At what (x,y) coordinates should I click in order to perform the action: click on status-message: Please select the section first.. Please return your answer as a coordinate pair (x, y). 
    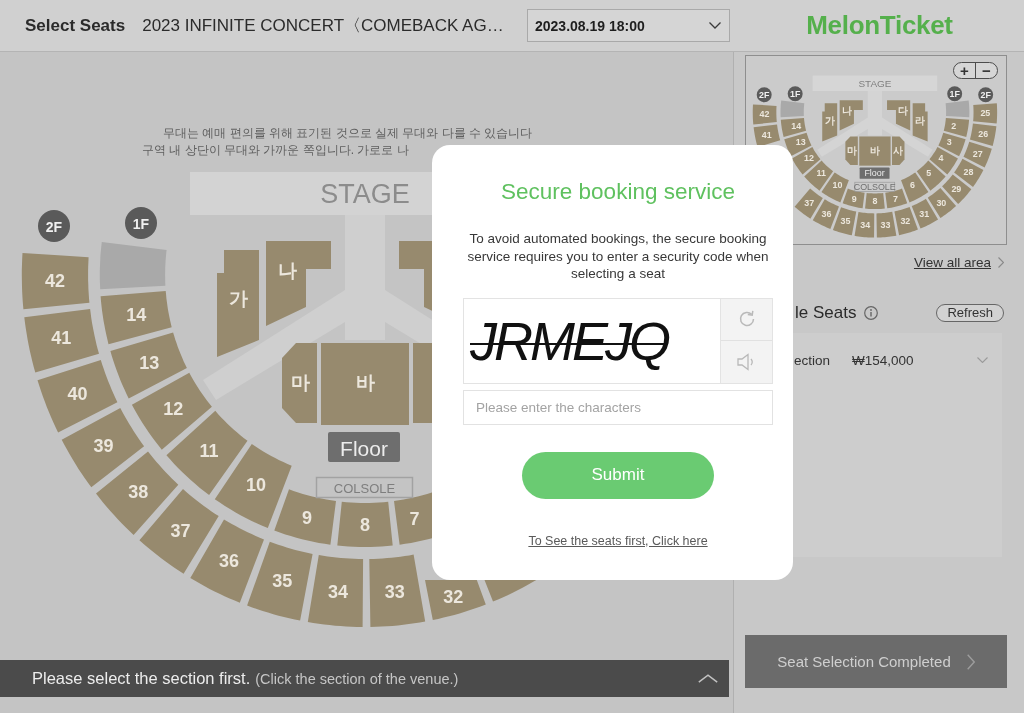
    Looking at the image, I should click on (141, 678).